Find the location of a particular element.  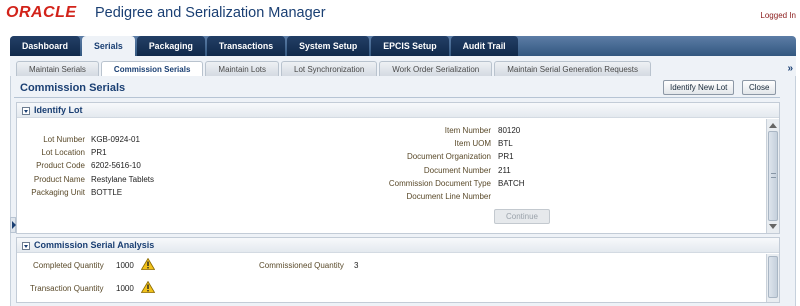

grip-icon is located at coordinates (773, 175).